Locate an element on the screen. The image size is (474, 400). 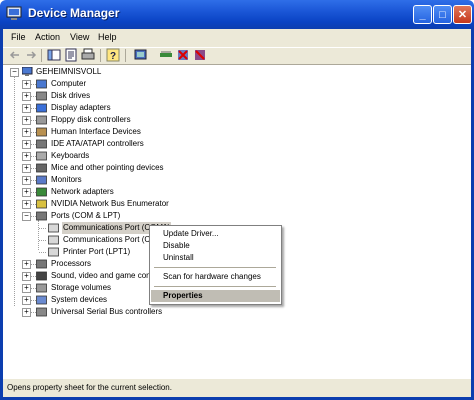
tree-item-category: − Ports (COM & LPT) is located at coordinates (133, 216).